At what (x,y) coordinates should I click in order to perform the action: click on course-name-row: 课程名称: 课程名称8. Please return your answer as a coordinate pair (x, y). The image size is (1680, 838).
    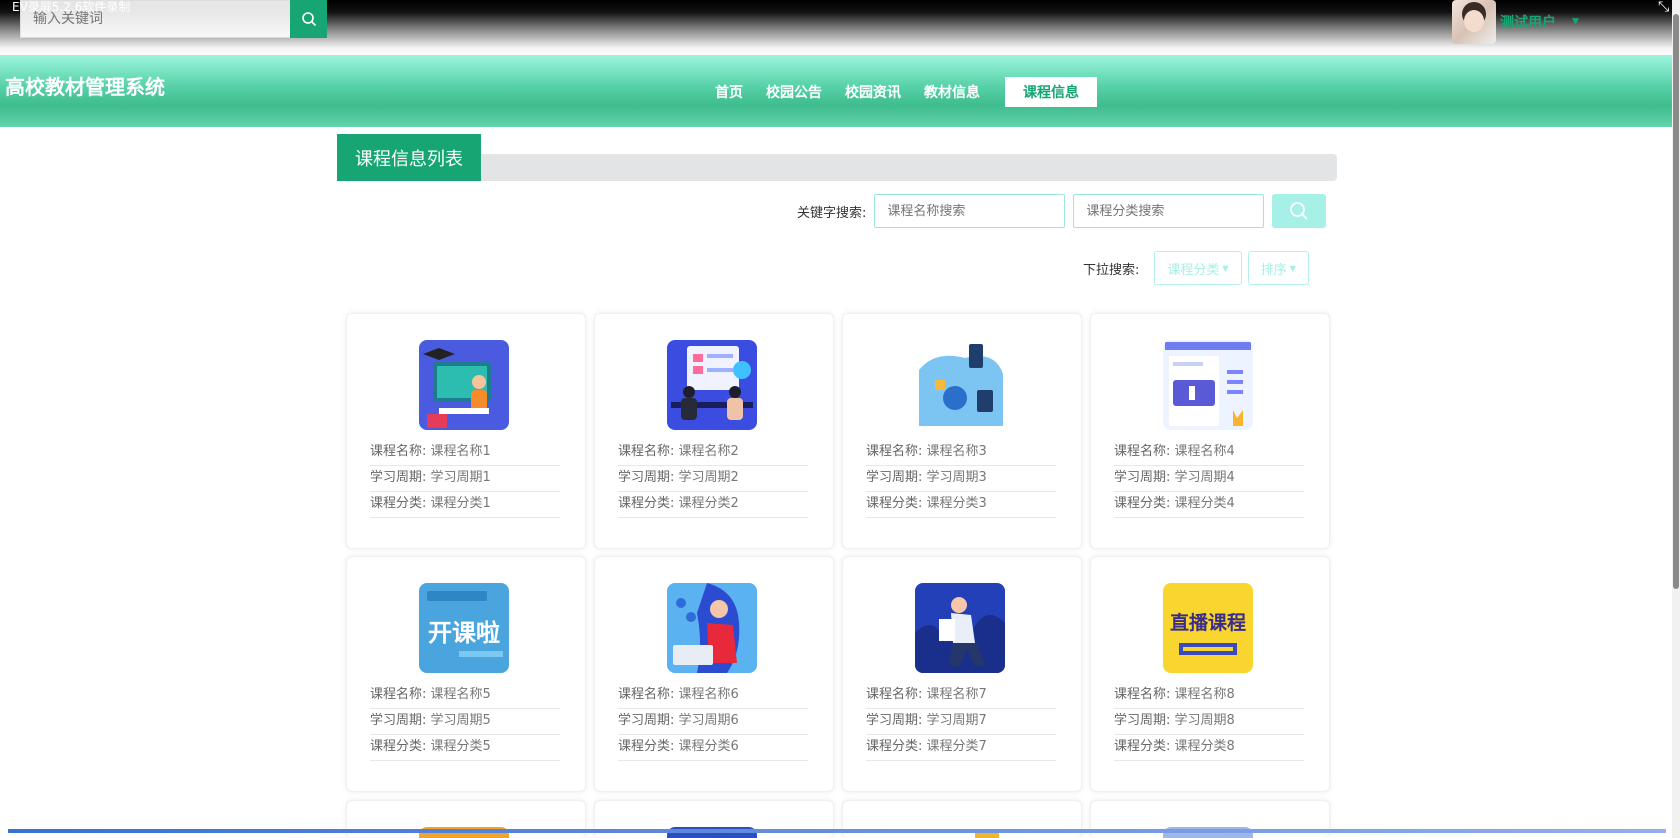
    Looking at the image, I should click on (1209, 696).